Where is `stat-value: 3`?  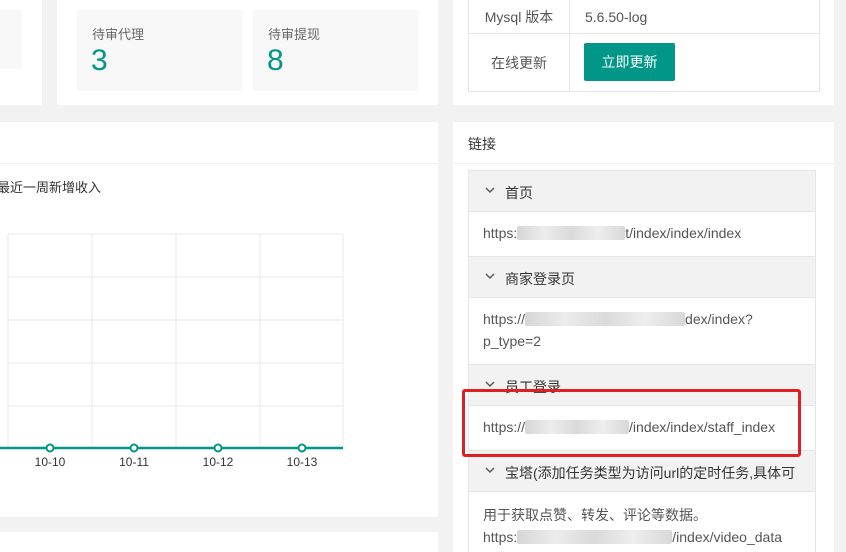 stat-value: 3 is located at coordinates (99, 60).